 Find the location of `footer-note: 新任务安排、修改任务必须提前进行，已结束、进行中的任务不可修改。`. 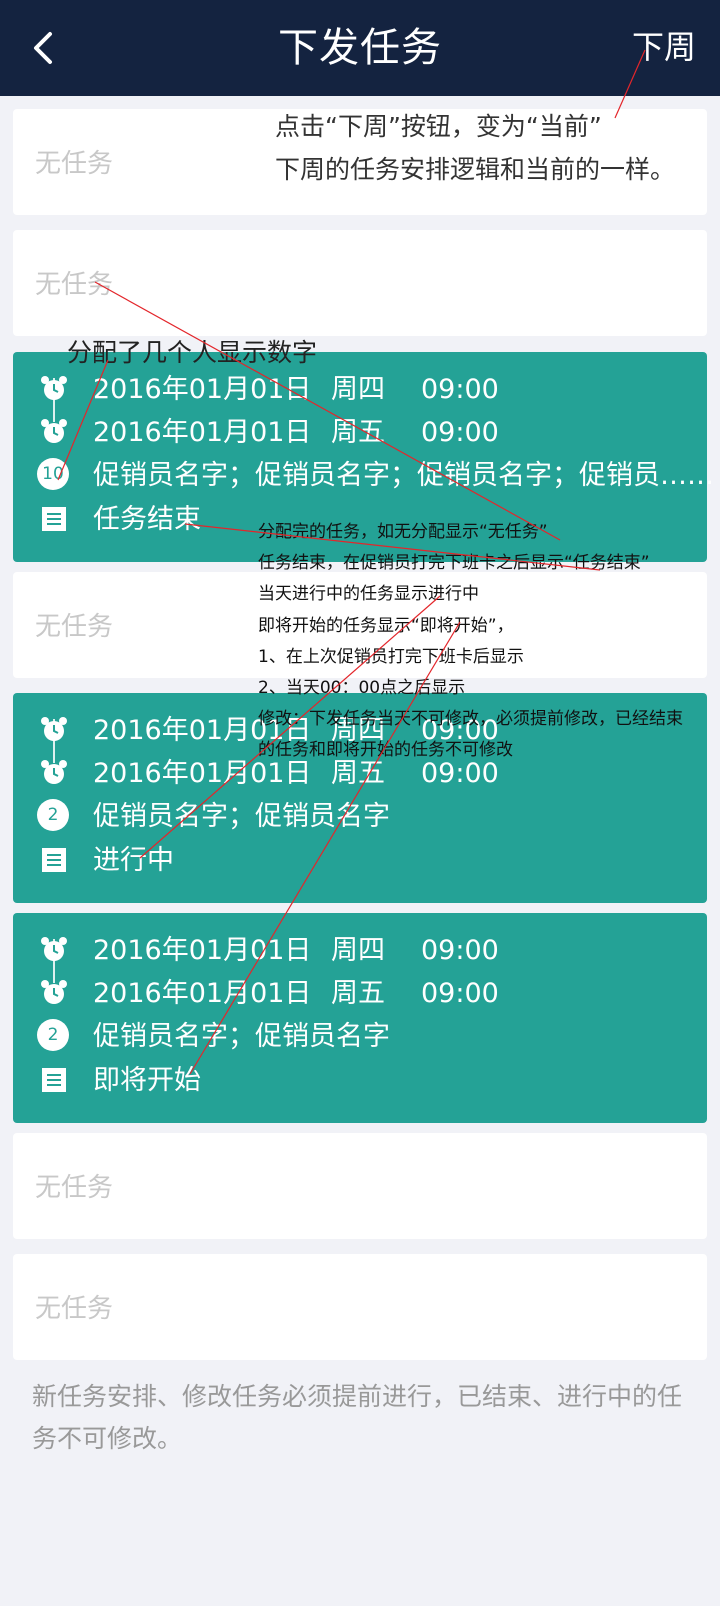

footer-note: 新任务安排、修改任务必须提前进行，已结束、进行中的任务不可修改。 is located at coordinates (357, 1417).